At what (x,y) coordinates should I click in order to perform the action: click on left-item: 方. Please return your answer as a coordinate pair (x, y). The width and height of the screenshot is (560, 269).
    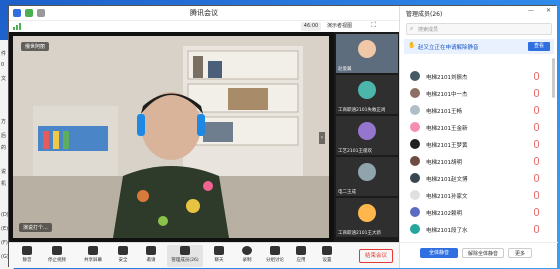
    Looking at the image, I should click on (4, 122).